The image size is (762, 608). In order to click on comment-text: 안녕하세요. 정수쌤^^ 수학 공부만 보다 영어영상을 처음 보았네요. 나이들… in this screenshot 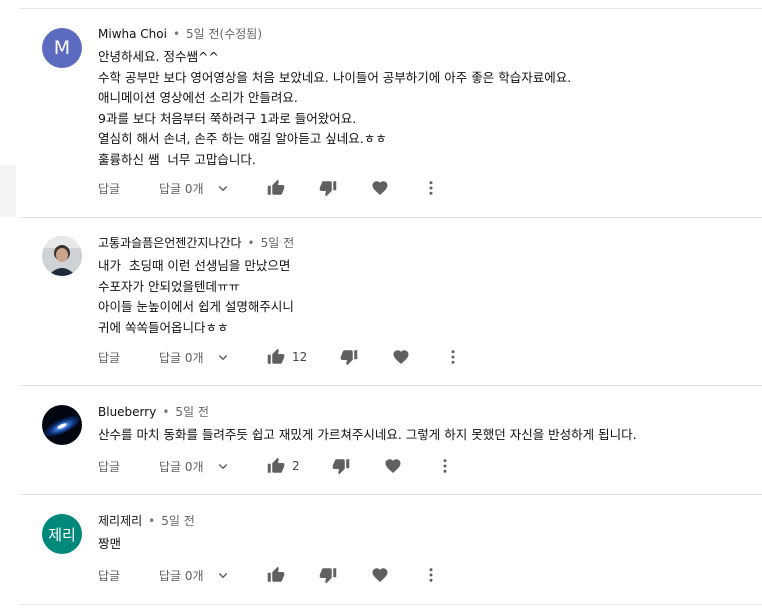, I will do `click(334, 108)`.